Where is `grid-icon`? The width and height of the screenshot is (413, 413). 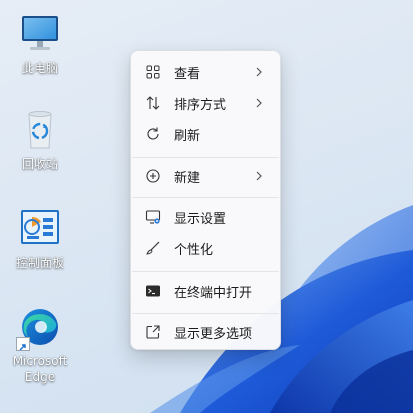 grid-icon is located at coordinates (153, 72).